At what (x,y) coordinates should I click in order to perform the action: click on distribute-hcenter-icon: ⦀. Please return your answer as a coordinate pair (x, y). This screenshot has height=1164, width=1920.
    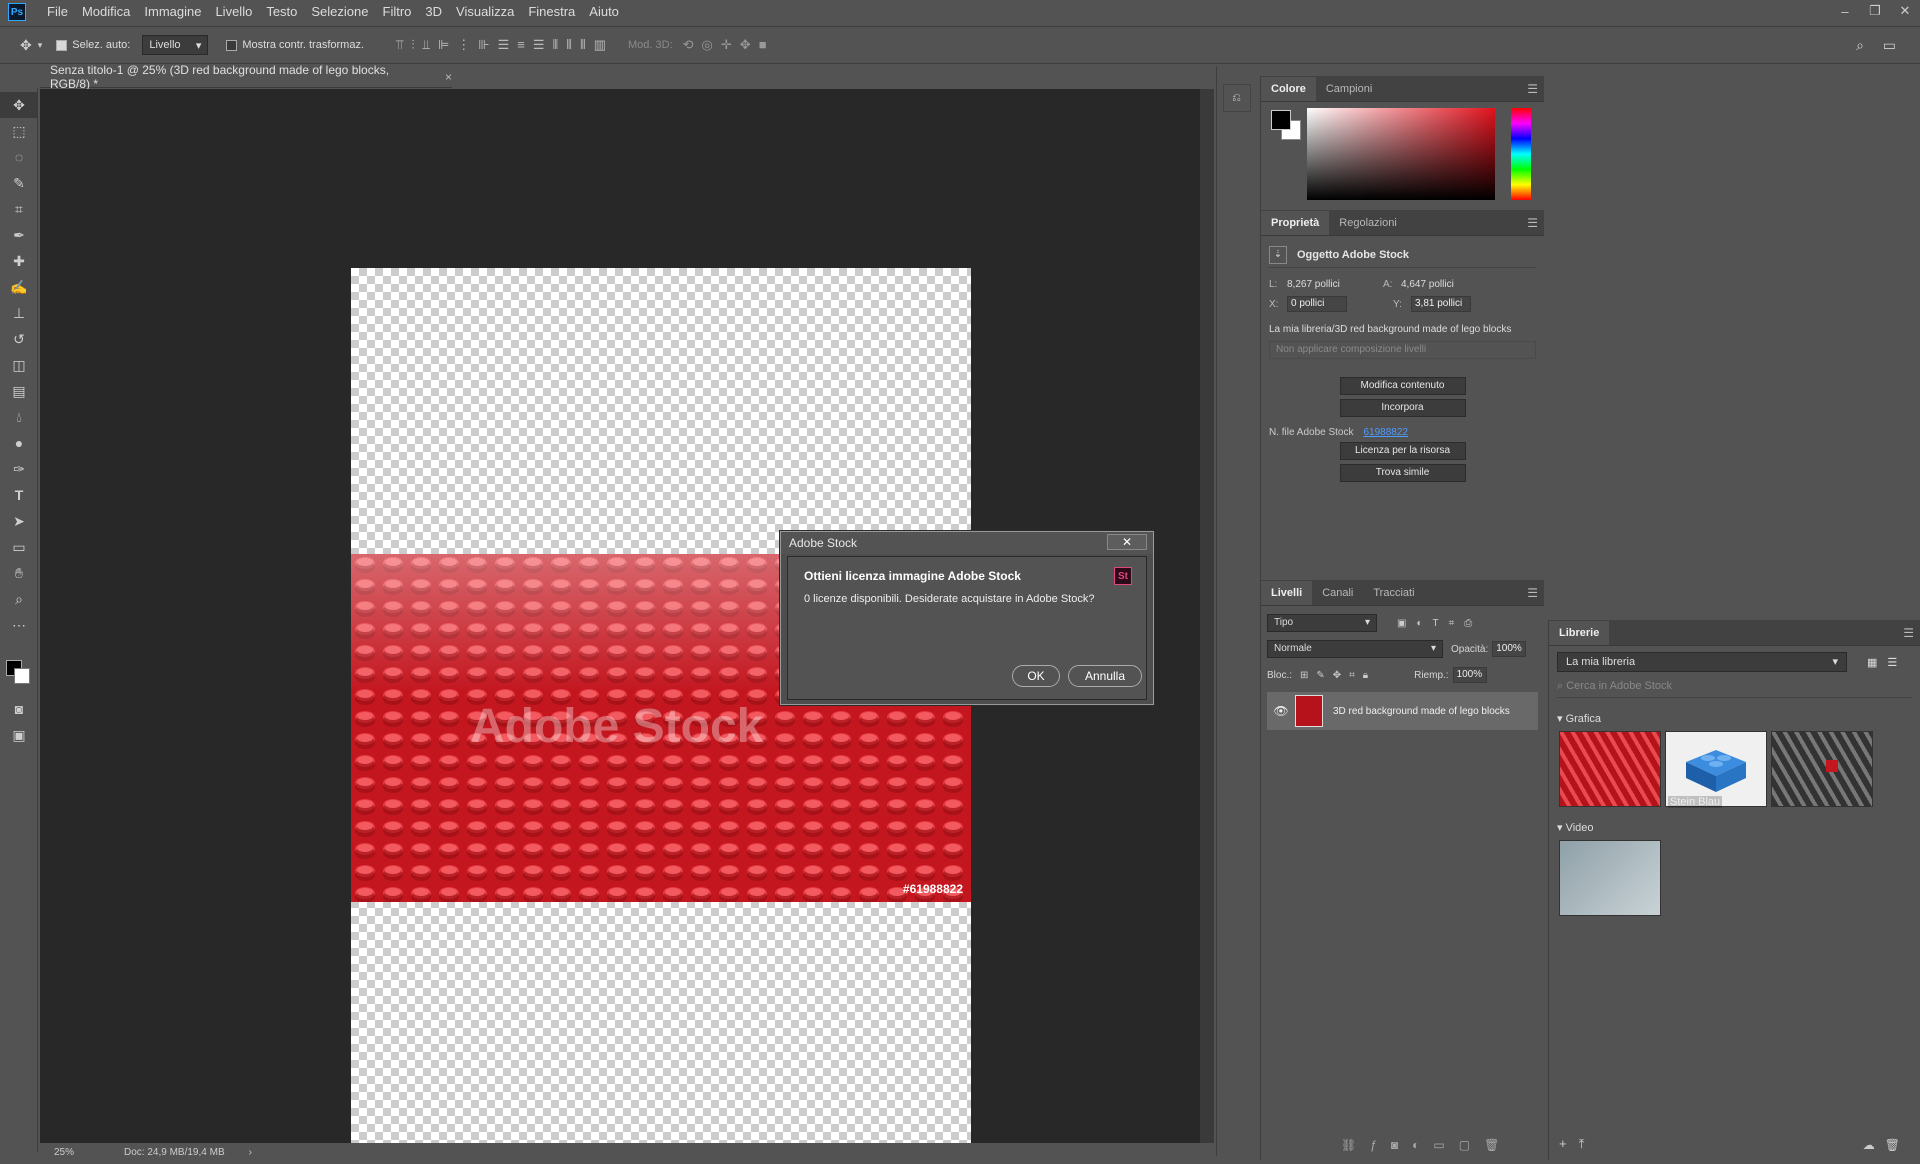
    Looking at the image, I should click on (569, 45).